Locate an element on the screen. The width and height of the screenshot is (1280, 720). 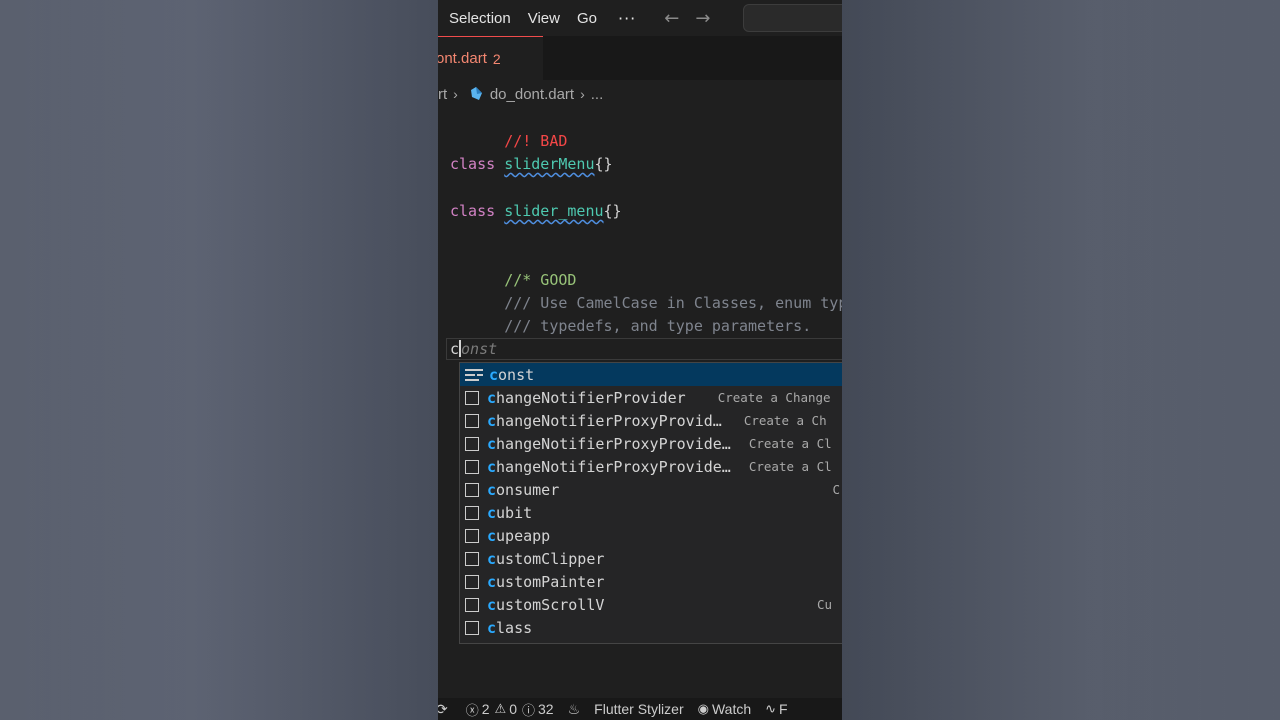
flutter-stylizer-button: Flutter Stylizer is located at coordinates (638, 709).